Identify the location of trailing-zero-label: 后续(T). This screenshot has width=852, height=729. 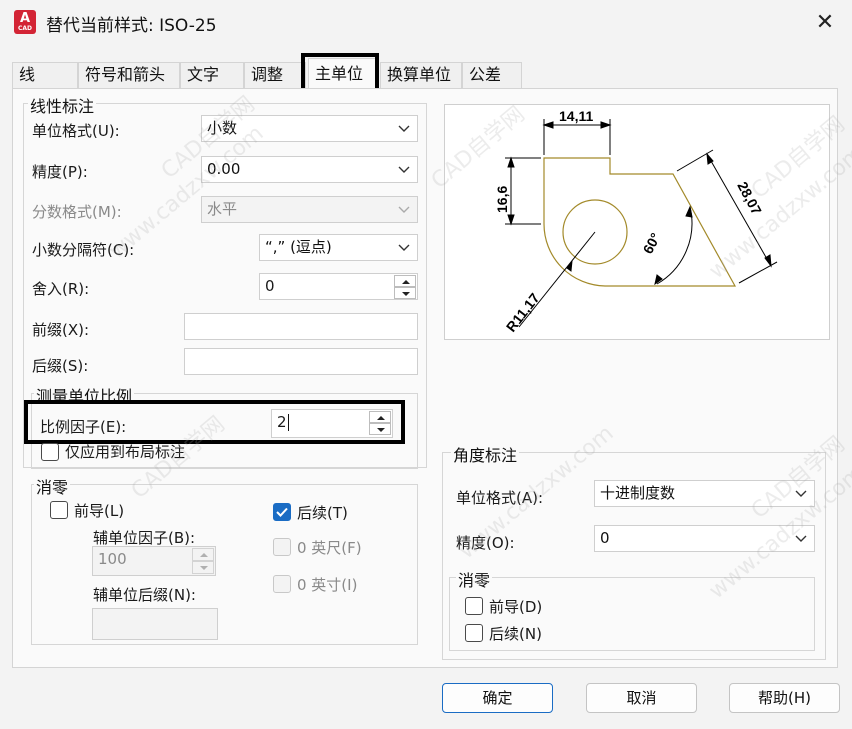
(322, 513).